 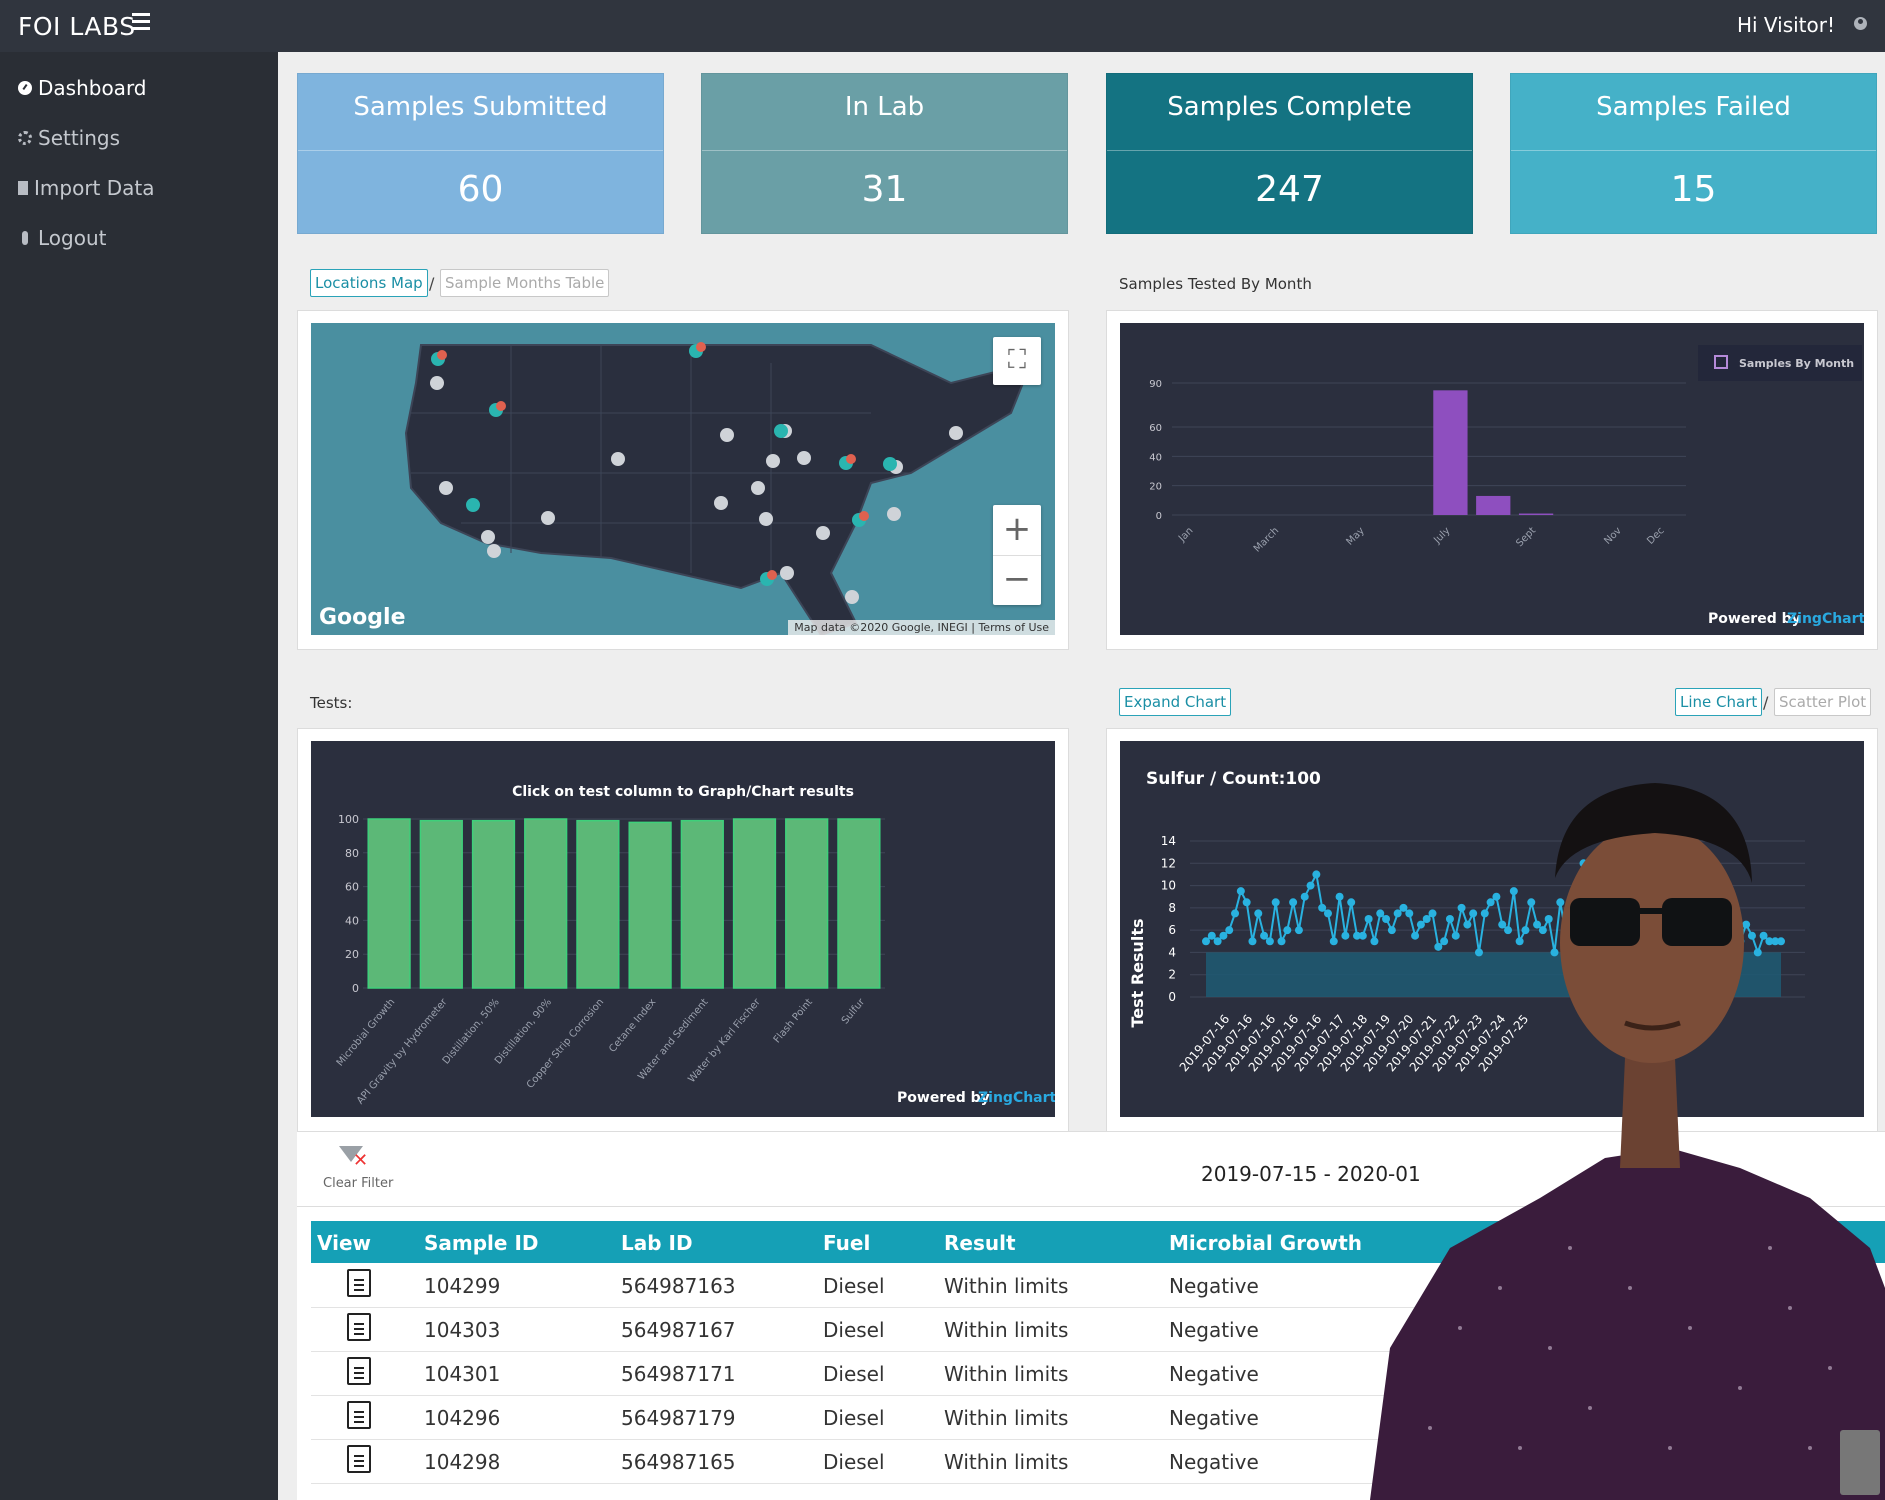 I want to click on menu-toggle-icon, so click(x=141, y=23).